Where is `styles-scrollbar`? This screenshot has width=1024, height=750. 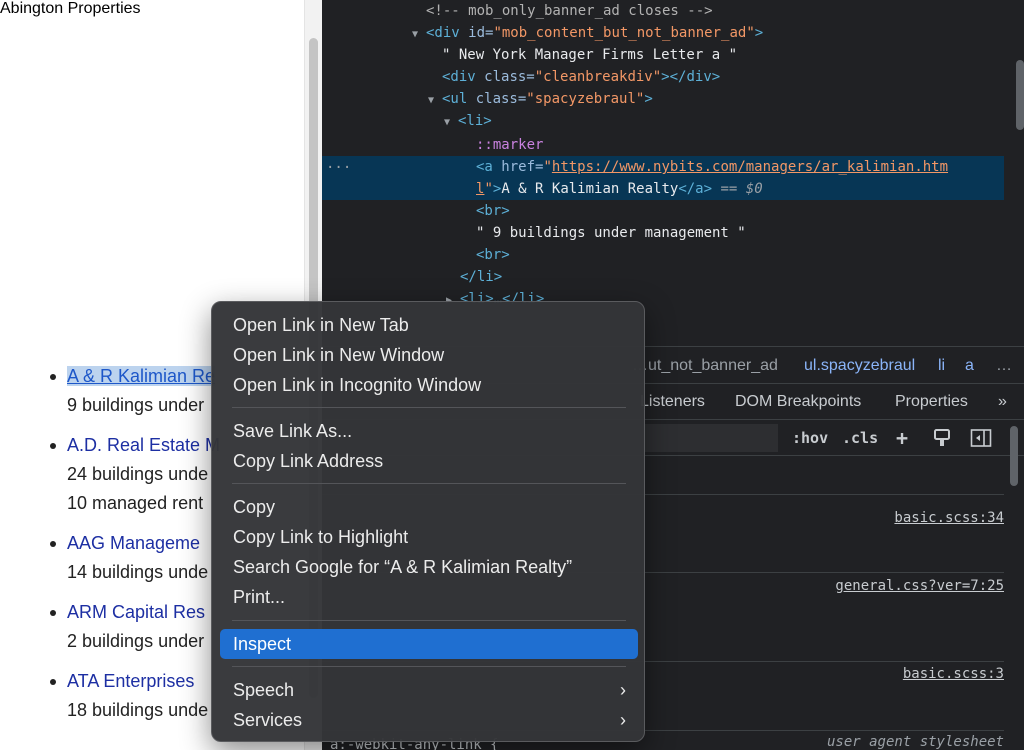 styles-scrollbar is located at coordinates (1014, 576).